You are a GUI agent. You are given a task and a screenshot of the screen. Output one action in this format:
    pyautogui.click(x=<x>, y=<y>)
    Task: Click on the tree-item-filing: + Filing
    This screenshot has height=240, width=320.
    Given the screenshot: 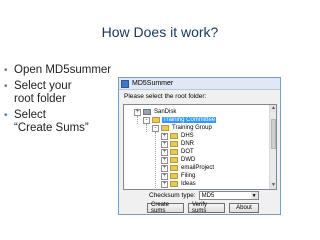 What is the action you would take?
    pyautogui.click(x=178, y=176)
    